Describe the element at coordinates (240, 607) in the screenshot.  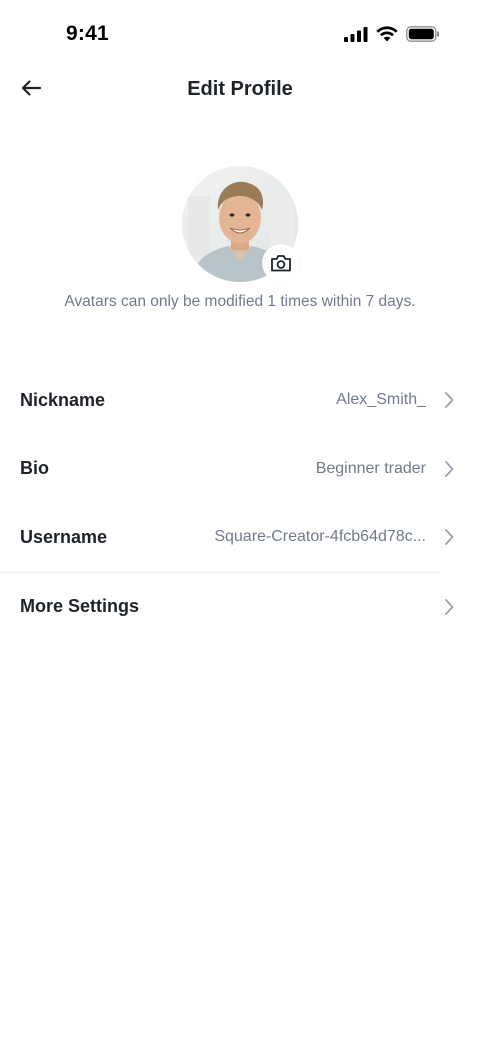
I see `more-settings-row: More Settings` at that location.